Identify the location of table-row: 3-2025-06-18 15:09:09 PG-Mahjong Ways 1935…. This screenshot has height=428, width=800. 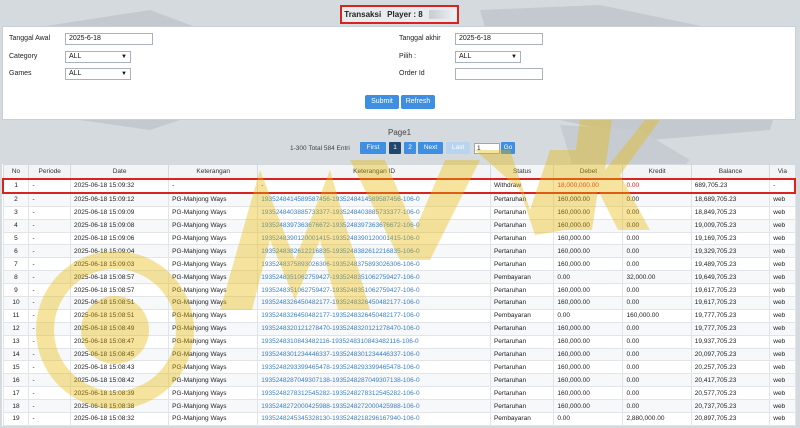
(399, 212).